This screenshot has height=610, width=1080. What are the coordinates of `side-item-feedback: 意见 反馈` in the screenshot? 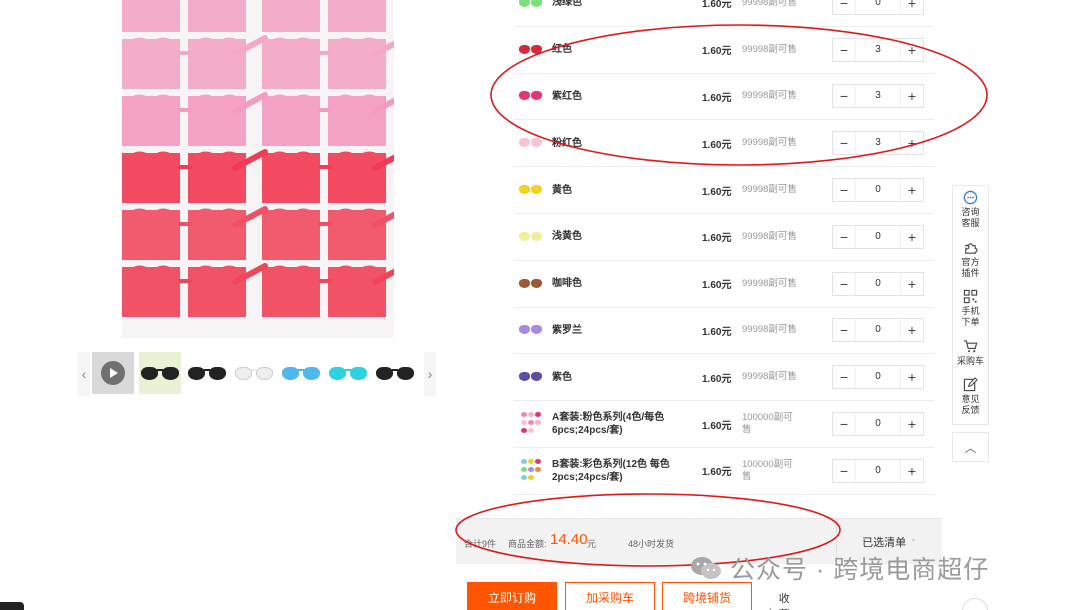 It's located at (970, 396).